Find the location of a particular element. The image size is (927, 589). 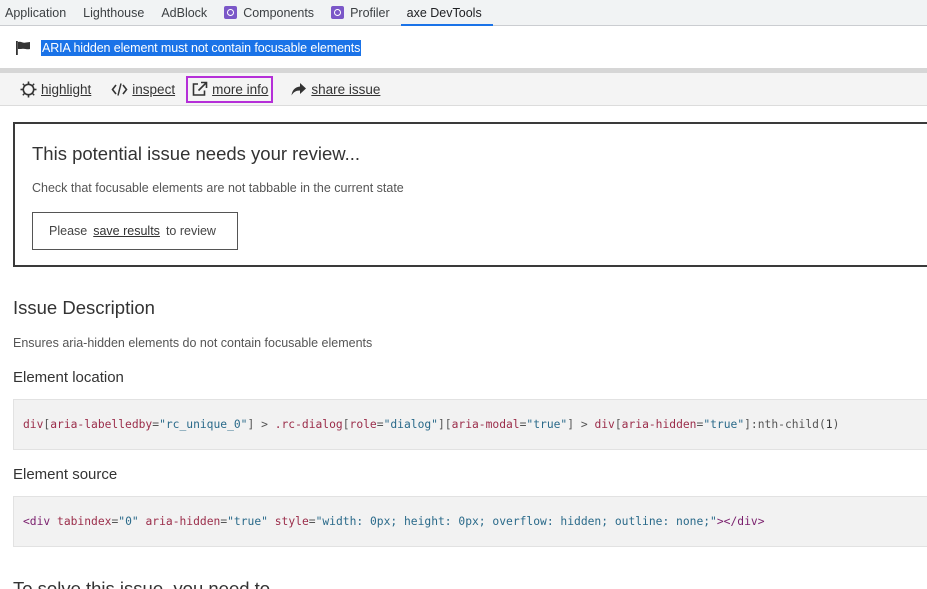

tab-lighthouse: Lighthouse is located at coordinates (116, 12).